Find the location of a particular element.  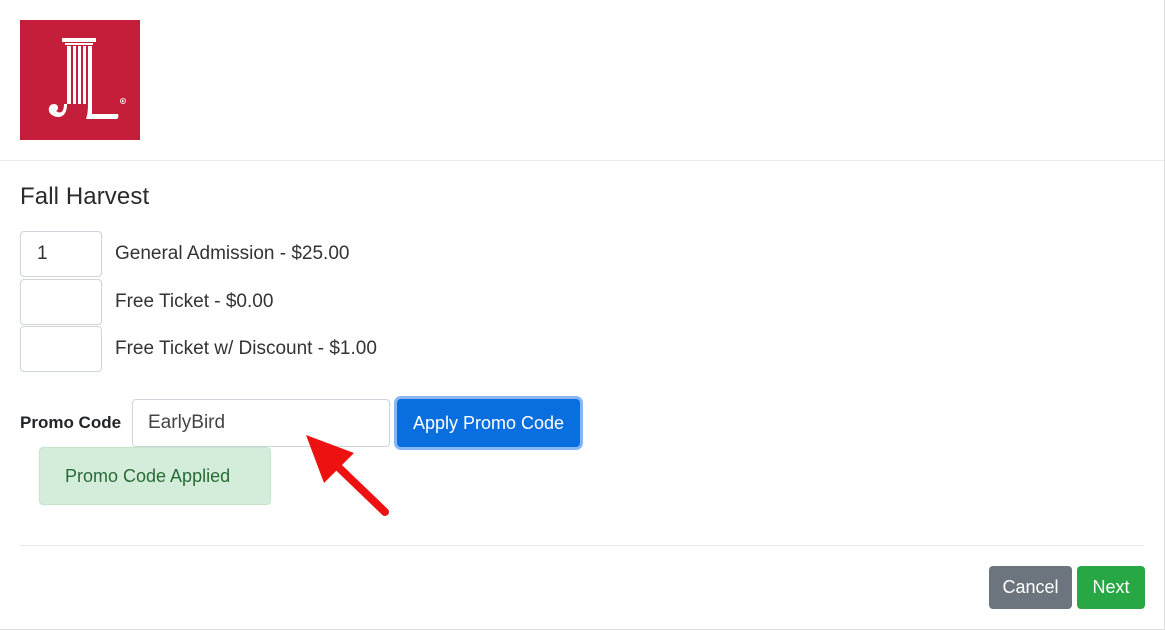

ticket-label: Free Ticket w/ Discount - $1.00 is located at coordinates (246, 348).